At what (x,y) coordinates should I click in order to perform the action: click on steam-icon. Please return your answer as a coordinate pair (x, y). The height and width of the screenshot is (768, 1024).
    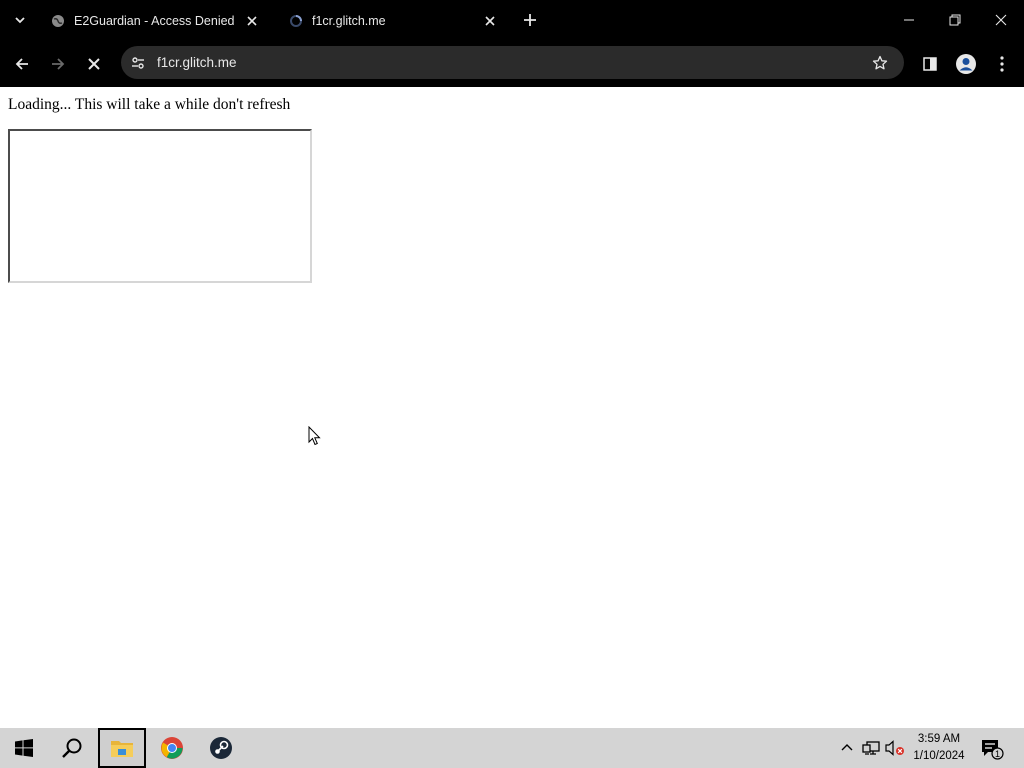
    Looking at the image, I should click on (221, 748).